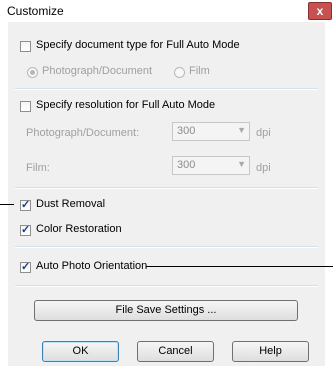  Describe the element at coordinates (80, 351) in the screenshot. I see `ok-button: OK` at that location.